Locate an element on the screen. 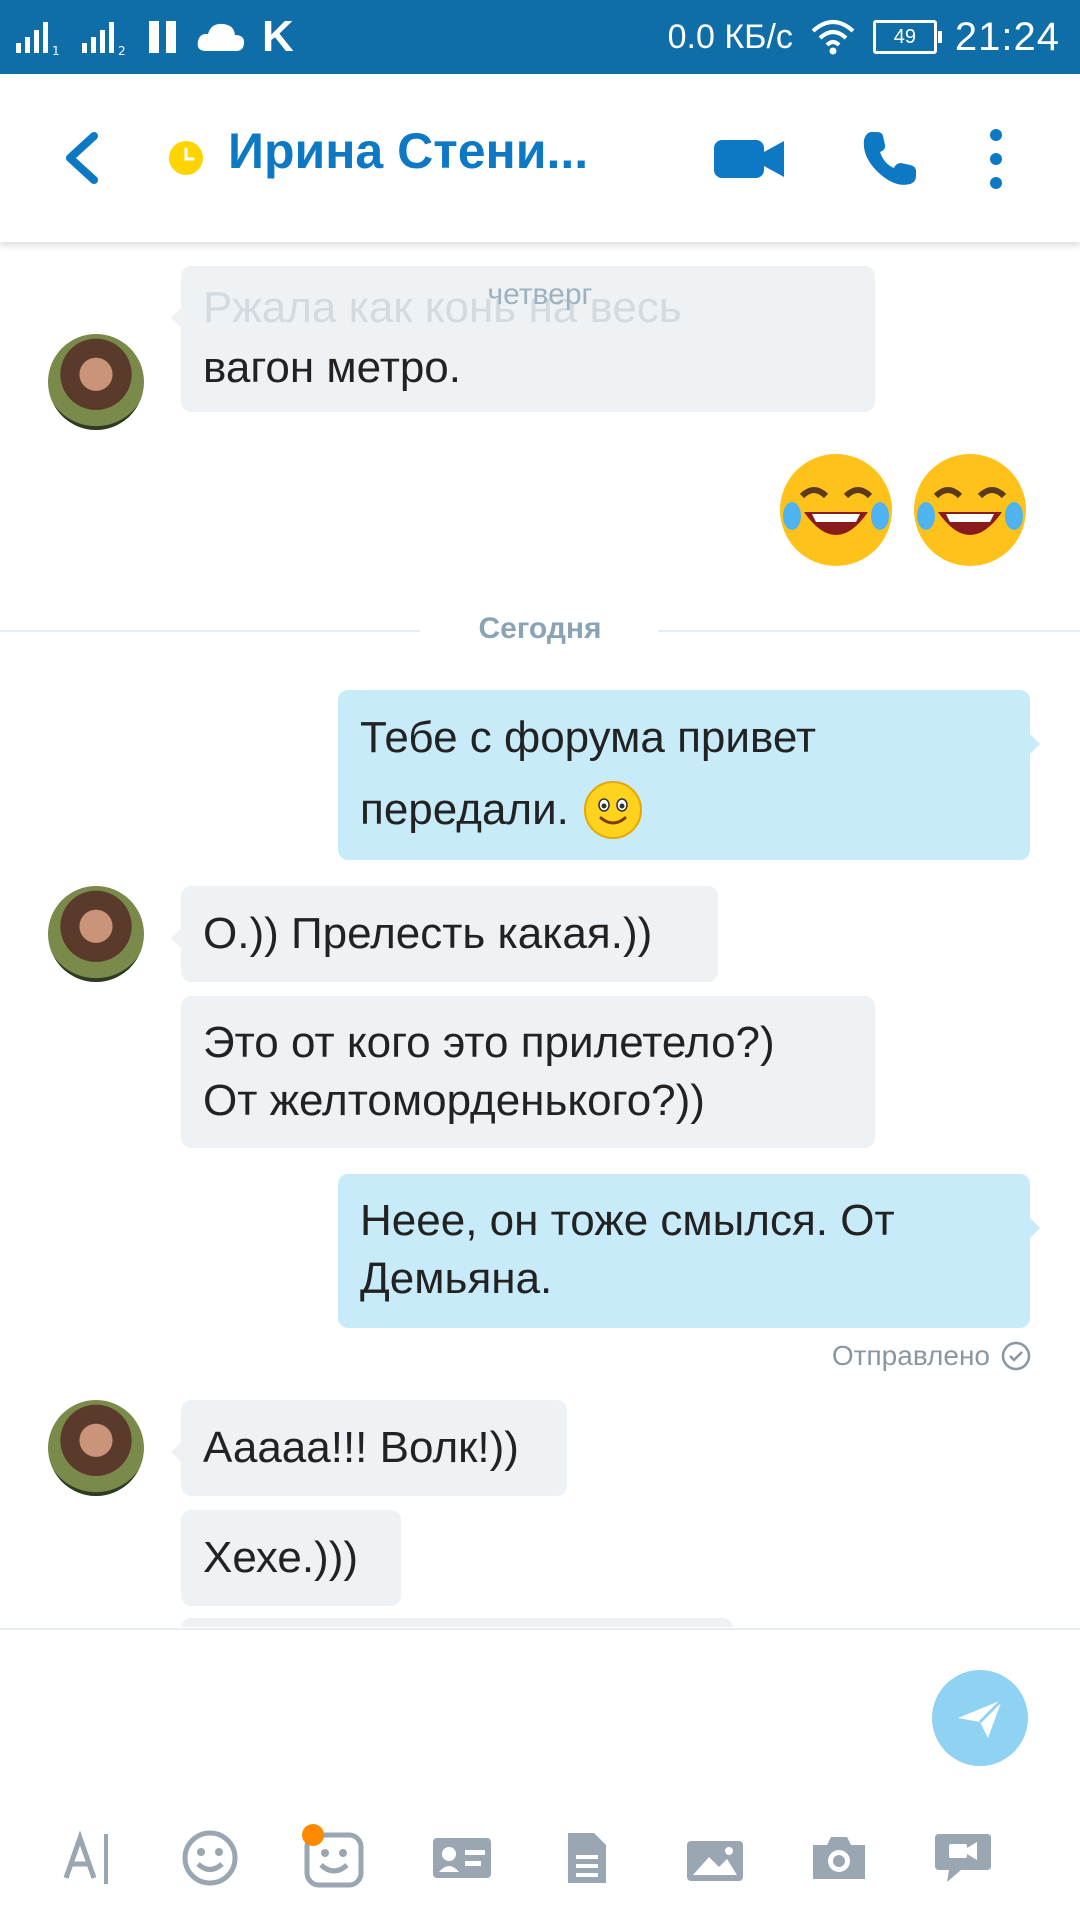  sent-status-text: Отправлено is located at coordinates (910, 1355).